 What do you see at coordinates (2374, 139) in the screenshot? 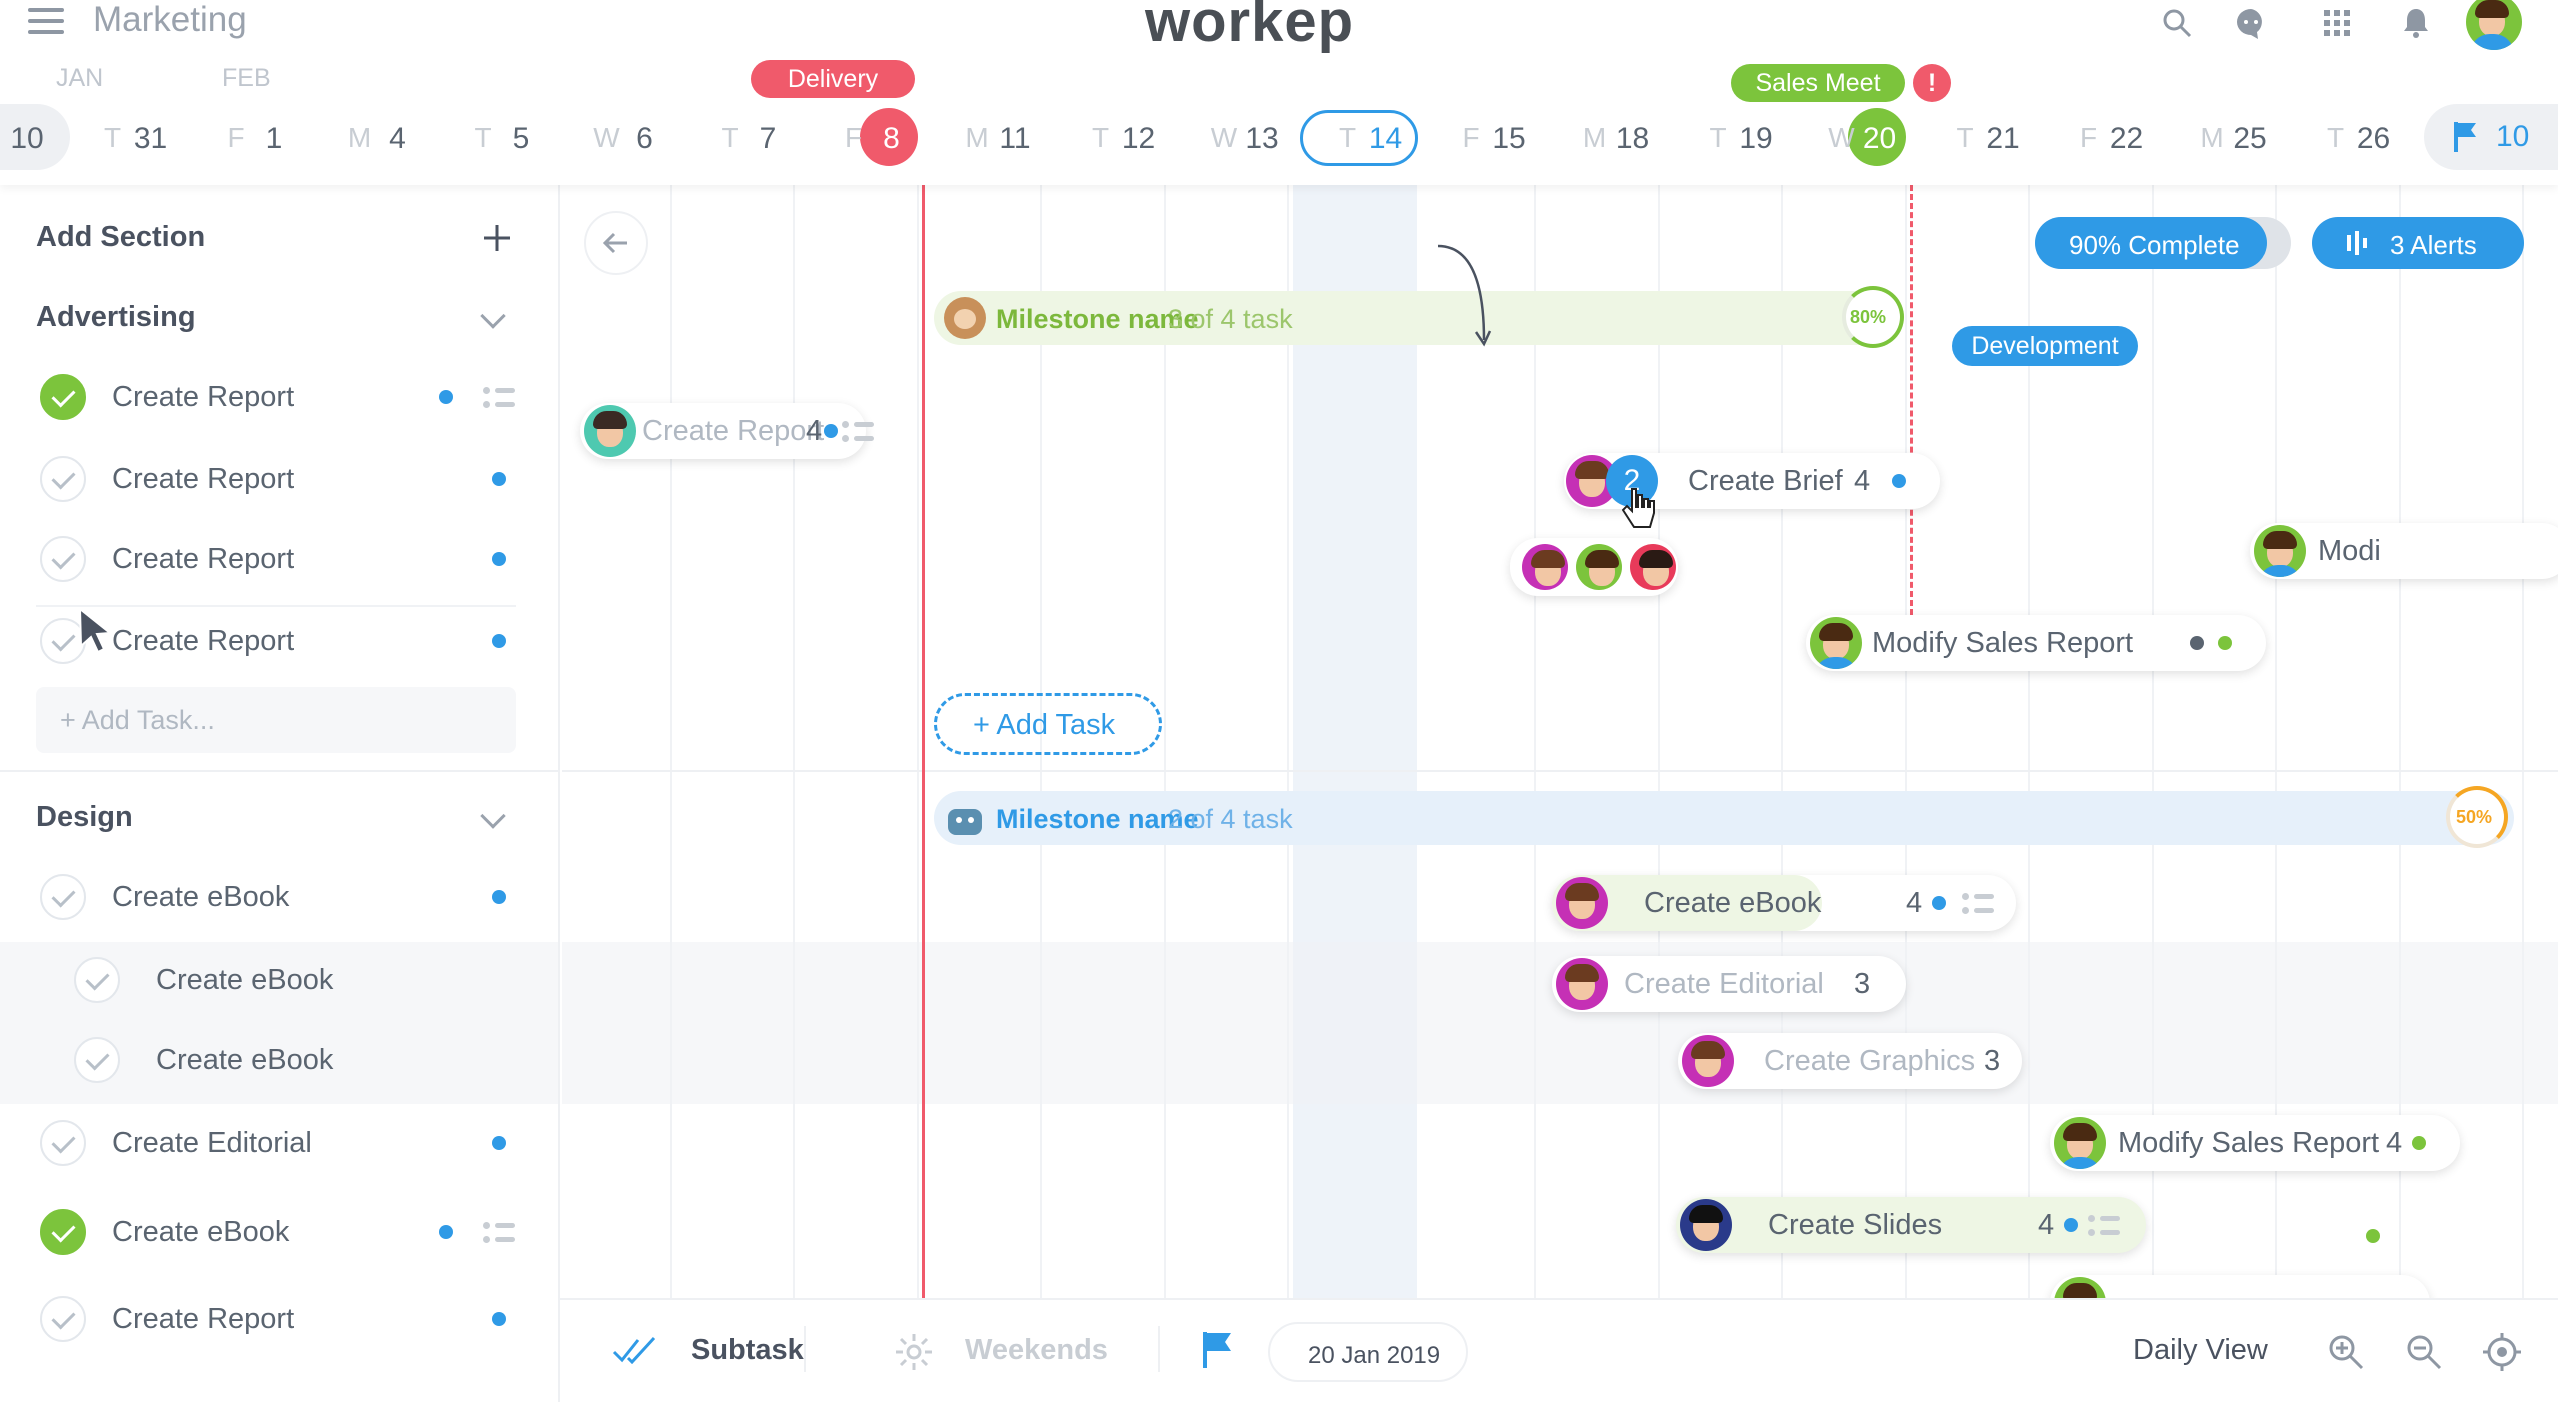
I see `day-label: 26` at bounding box center [2374, 139].